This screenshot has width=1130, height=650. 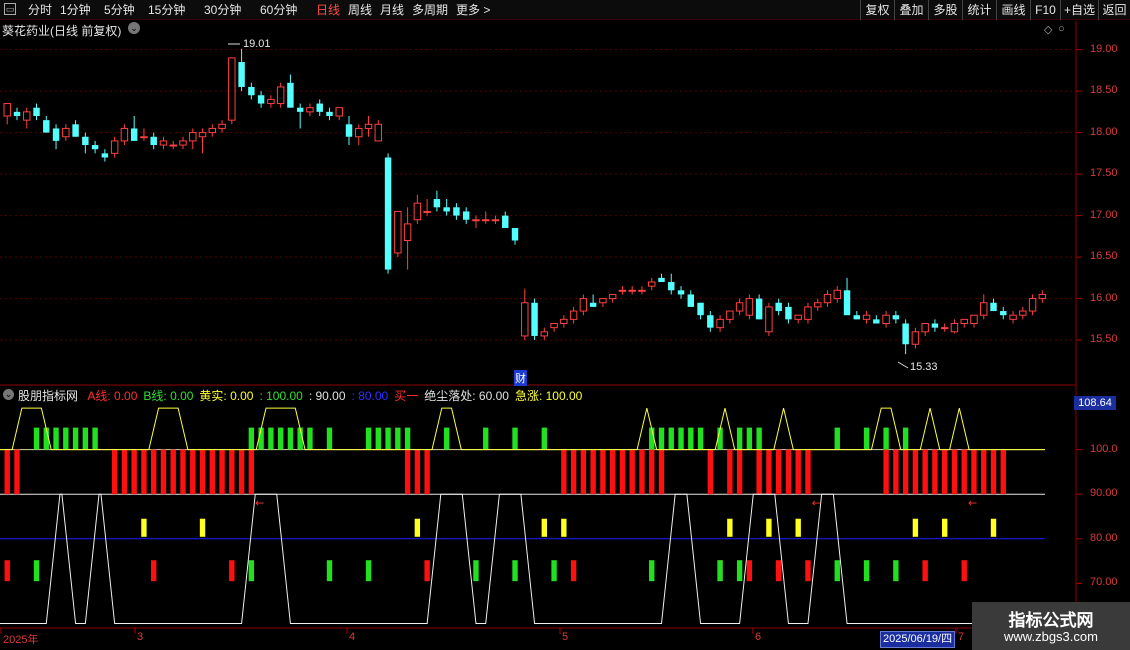 What do you see at coordinates (1104, 339) in the screenshot?
I see `price-axis-label: 15.50` at bounding box center [1104, 339].